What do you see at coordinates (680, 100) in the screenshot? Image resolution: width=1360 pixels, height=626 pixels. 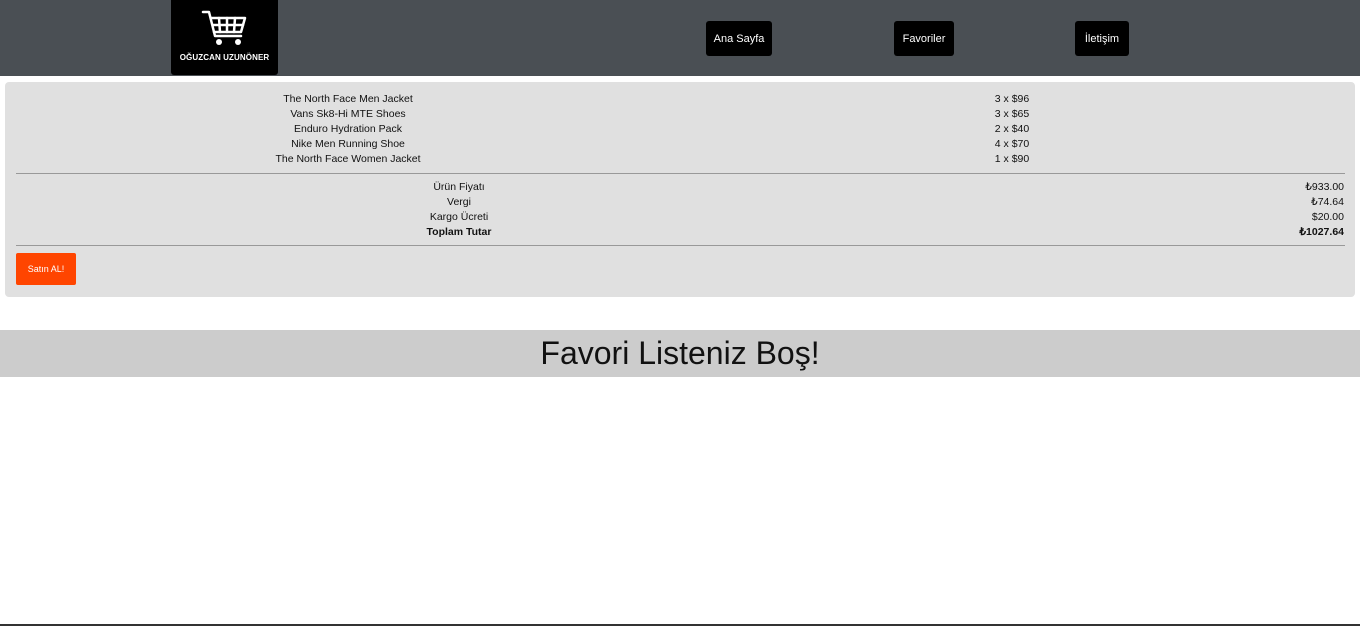 I see `cart-item-row: The North Face Men Jacket 3 x $96` at bounding box center [680, 100].